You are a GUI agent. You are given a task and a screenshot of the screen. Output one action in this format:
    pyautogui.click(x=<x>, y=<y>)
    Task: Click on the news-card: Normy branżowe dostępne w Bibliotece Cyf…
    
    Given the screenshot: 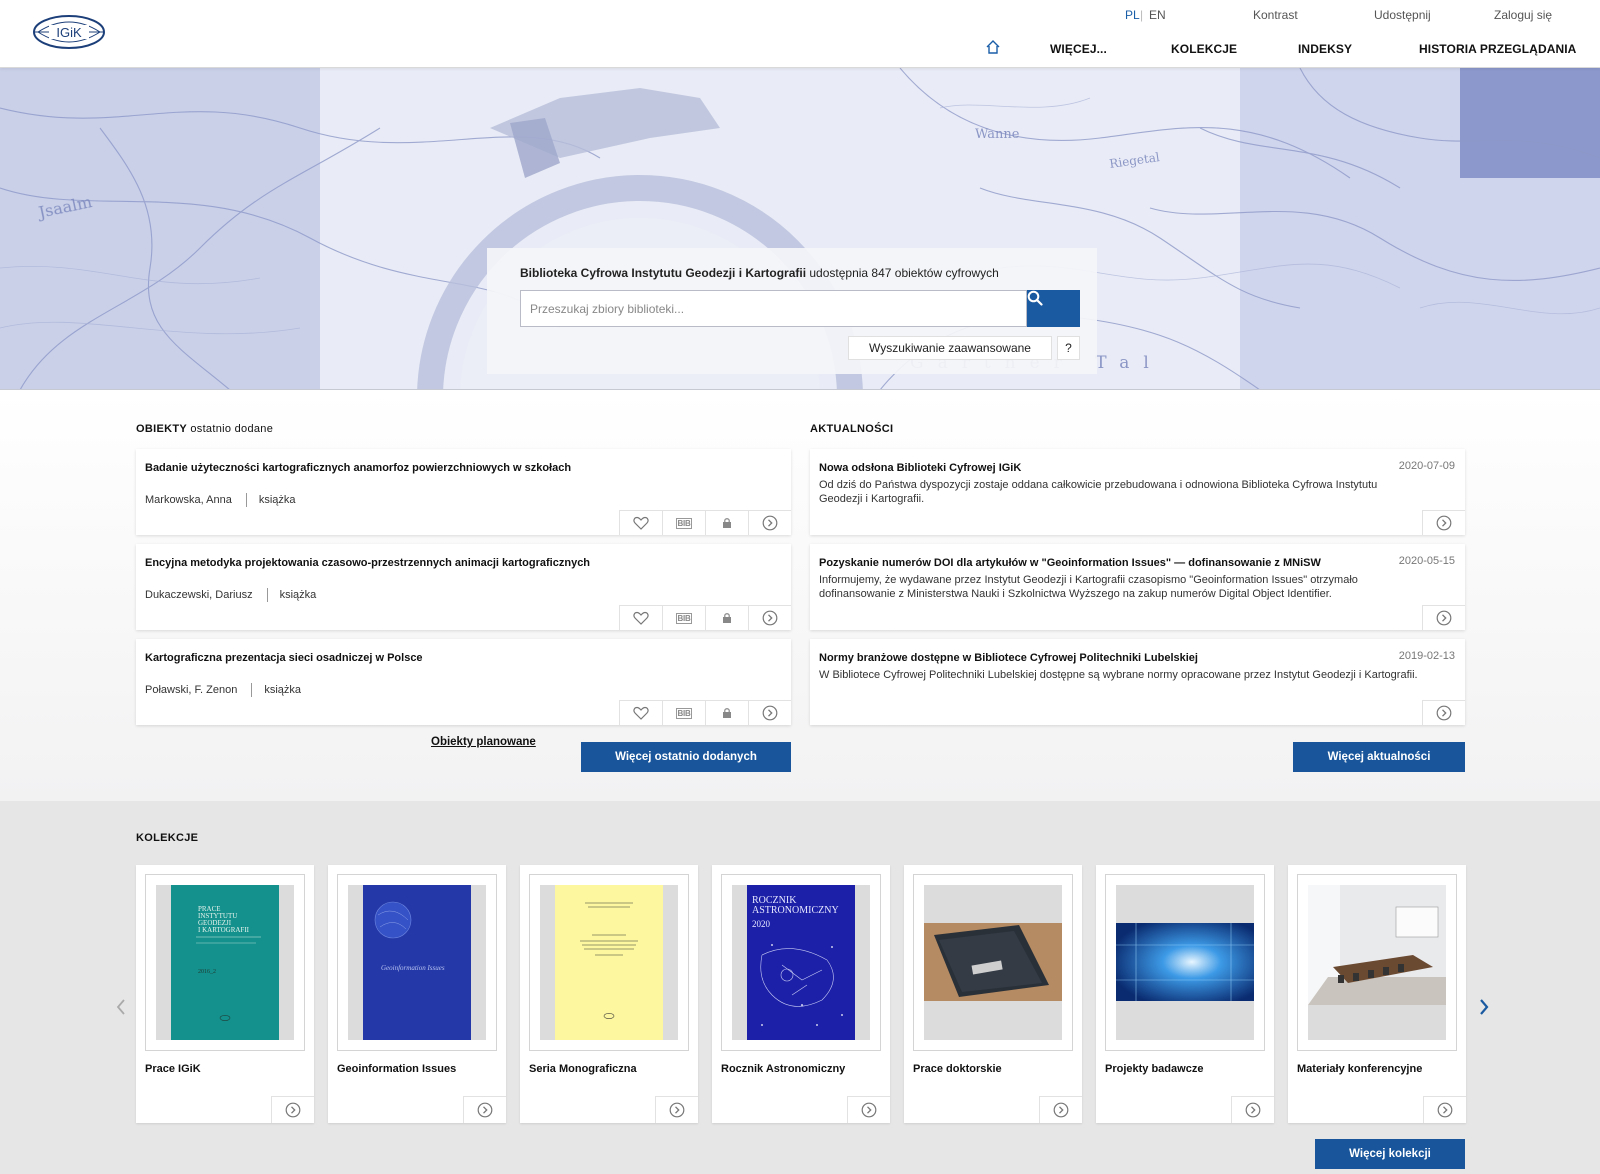 What is the action you would take?
    pyautogui.click(x=1137, y=682)
    